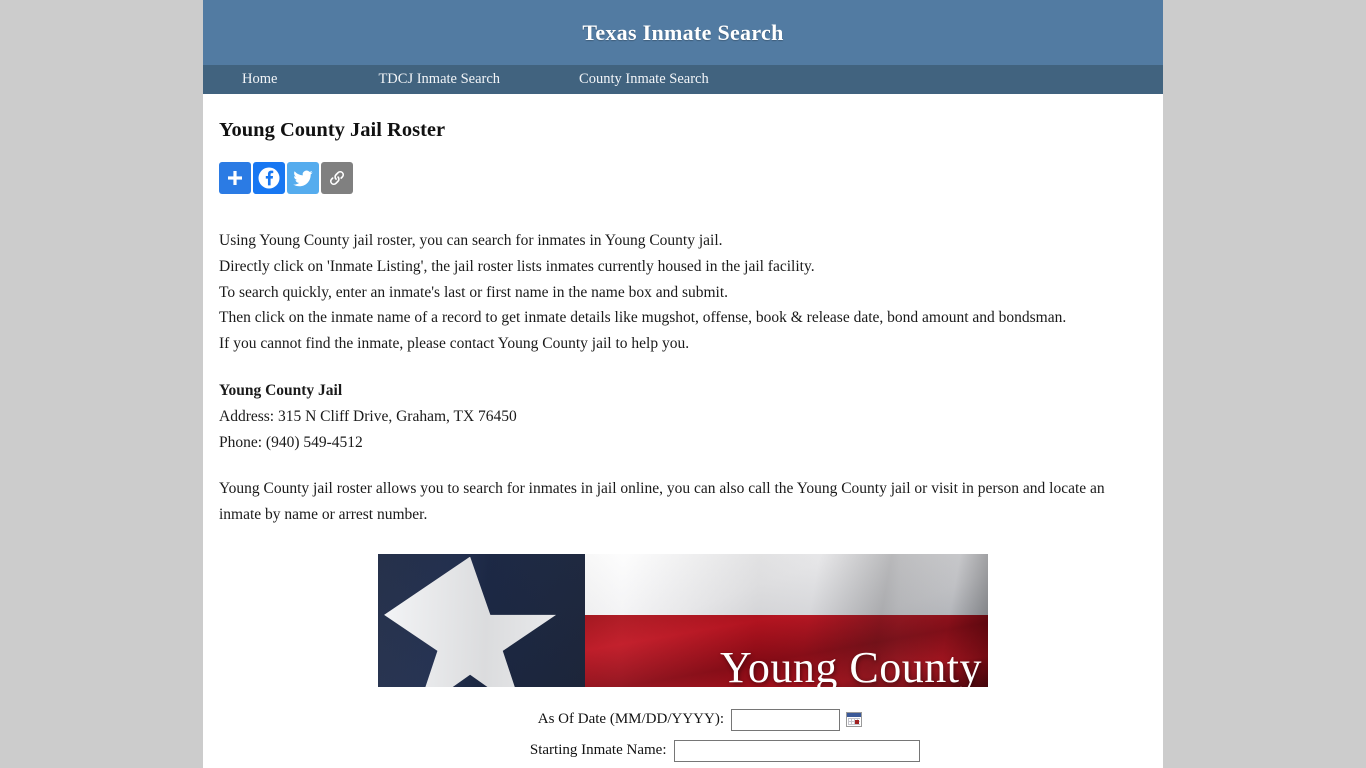  I want to click on calendar-header-bar, so click(854, 715).